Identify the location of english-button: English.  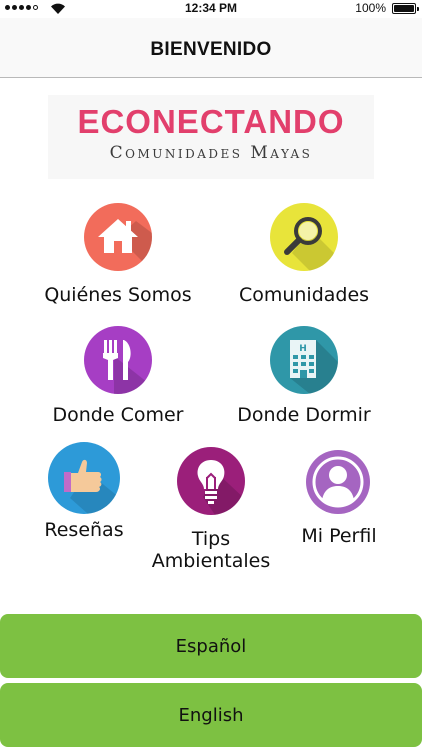
(211, 715).